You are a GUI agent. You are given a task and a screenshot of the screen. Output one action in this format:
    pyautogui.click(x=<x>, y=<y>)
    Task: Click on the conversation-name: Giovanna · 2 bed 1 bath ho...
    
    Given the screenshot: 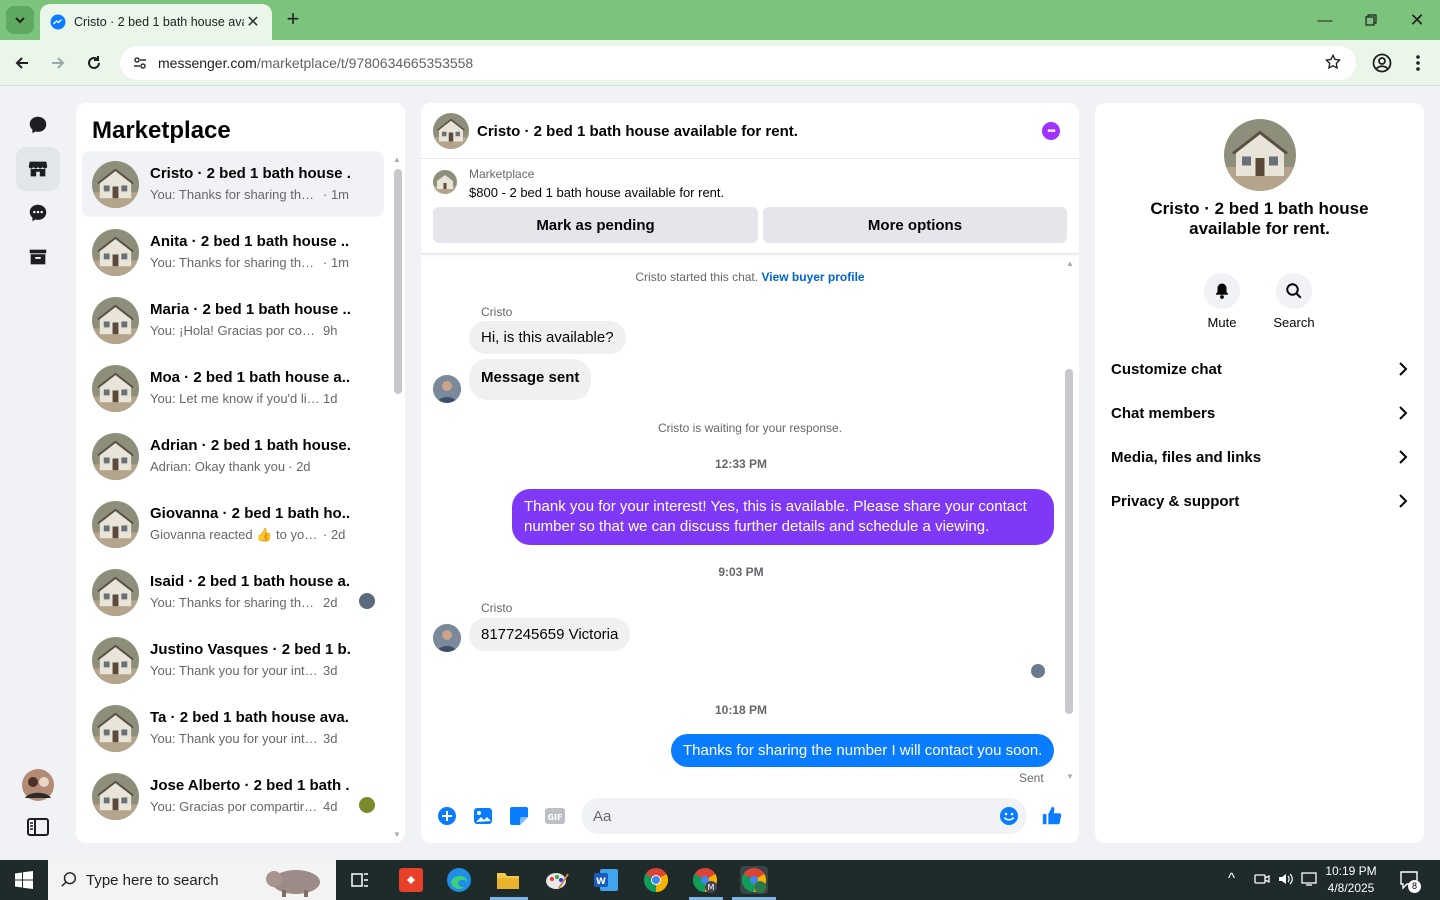 What is the action you would take?
    pyautogui.click(x=250, y=513)
    